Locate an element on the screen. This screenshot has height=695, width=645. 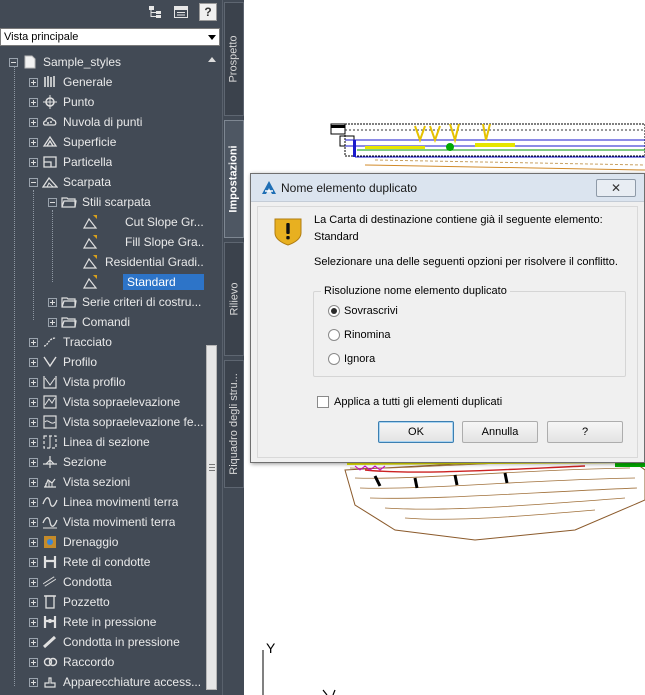
tree-root: Sample_styles is located at coordinates (65, 62).